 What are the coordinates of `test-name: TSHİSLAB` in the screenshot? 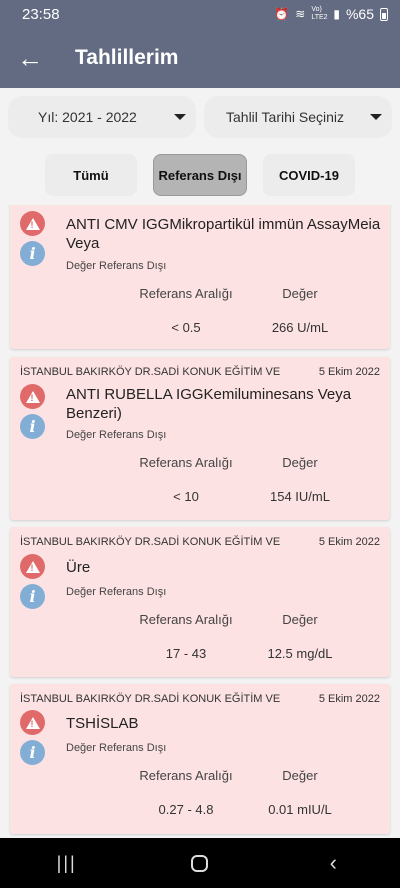 It's located at (102, 723).